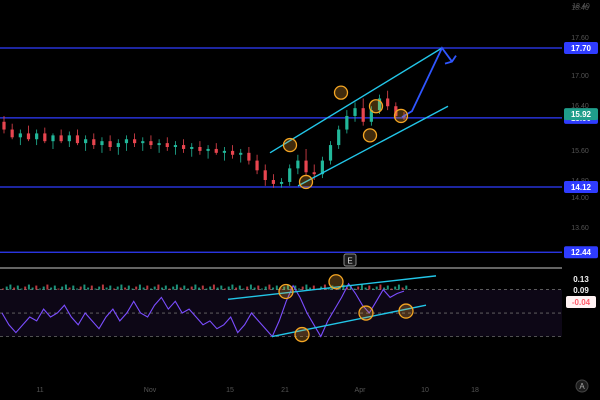  Describe the element at coordinates (39, 390) in the screenshot. I see `time-axis-label: 11` at that location.